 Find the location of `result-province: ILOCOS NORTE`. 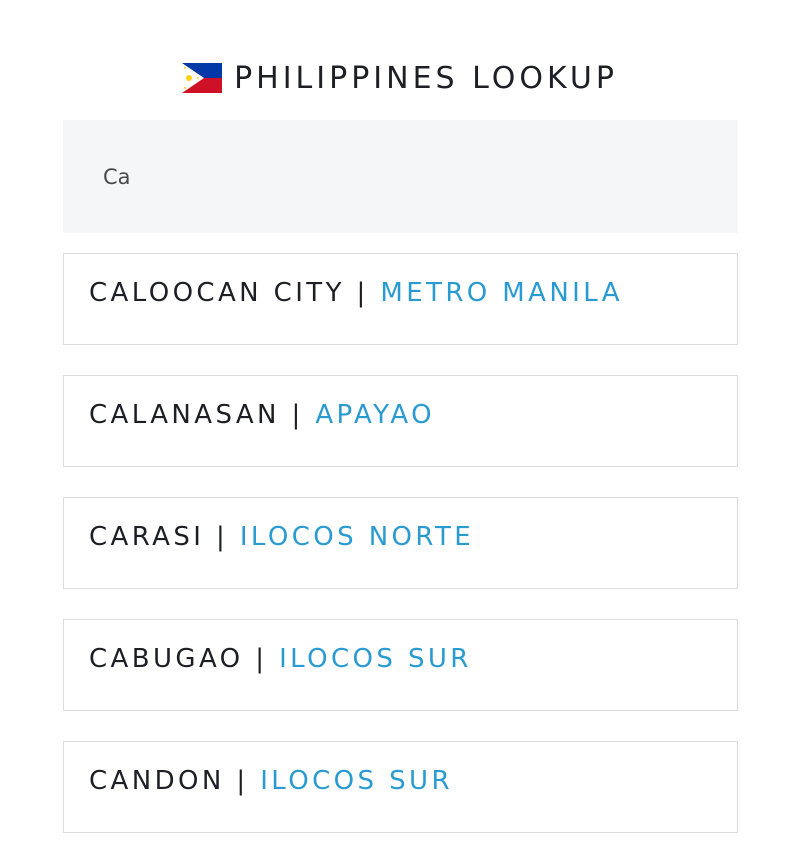

result-province: ILOCOS NORTE is located at coordinates (357, 537).